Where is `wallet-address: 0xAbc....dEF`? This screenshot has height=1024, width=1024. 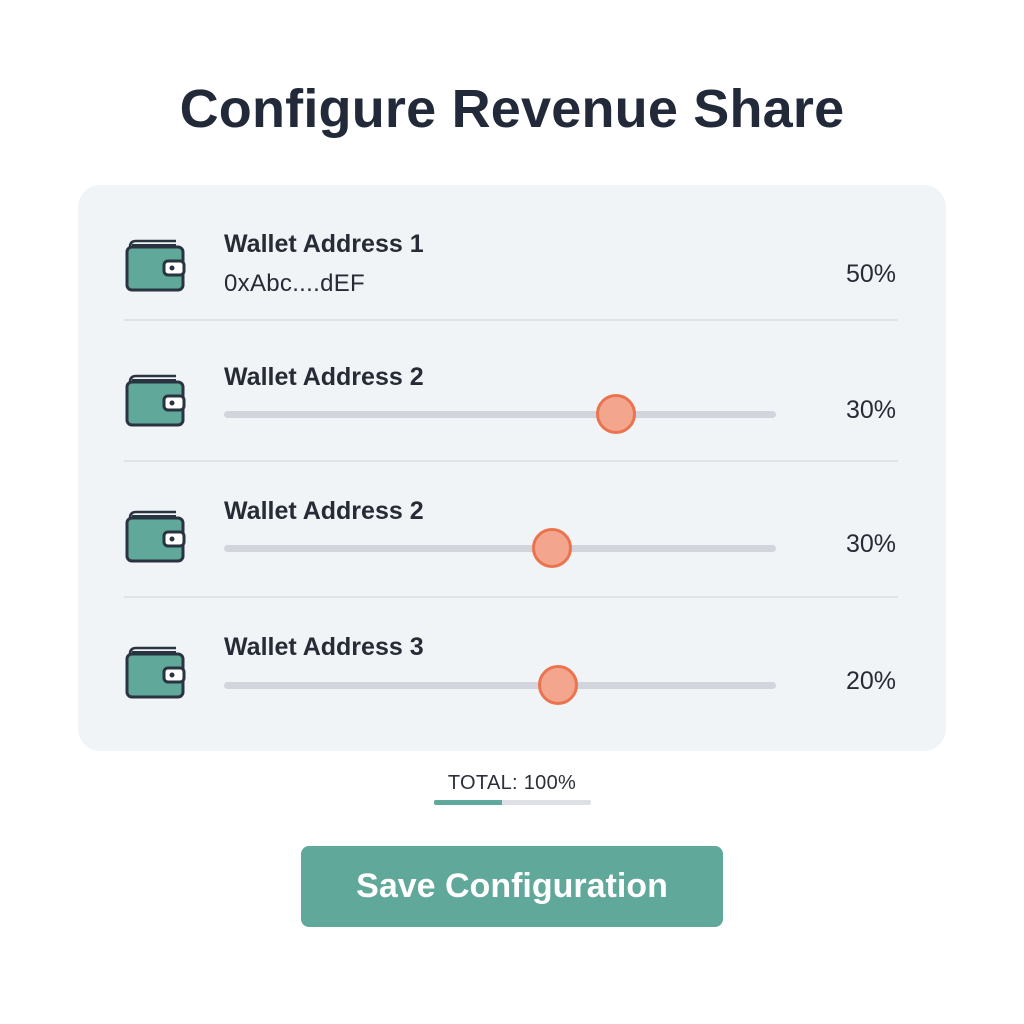 wallet-address: 0xAbc....dEF is located at coordinates (294, 283).